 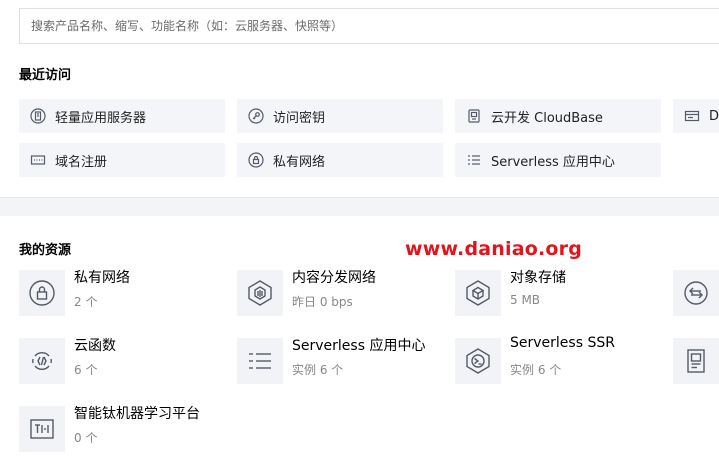 What do you see at coordinates (342, 294) in the screenshot?
I see `resource-cdn: 内容分发网络 昨日 0 bps` at bounding box center [342, 294].